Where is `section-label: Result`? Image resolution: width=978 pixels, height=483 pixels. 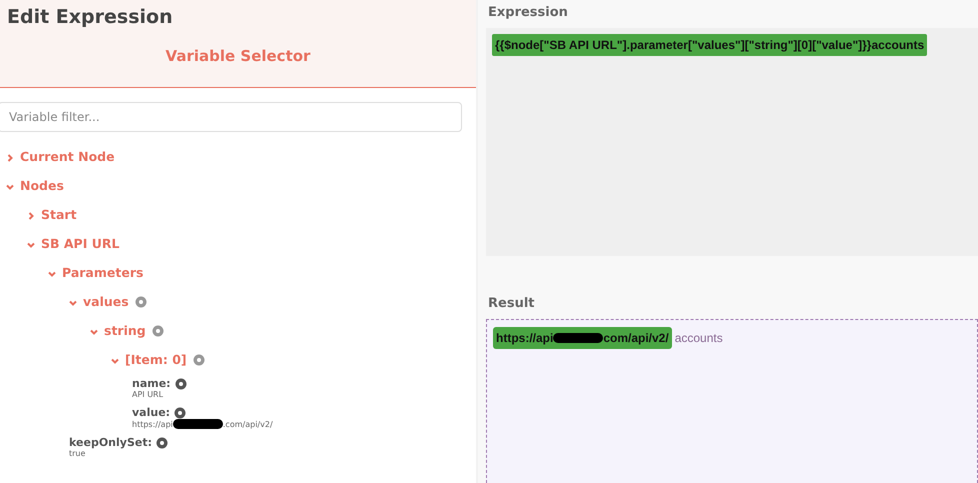
section-label: Result is located at coordinates (512, 303).